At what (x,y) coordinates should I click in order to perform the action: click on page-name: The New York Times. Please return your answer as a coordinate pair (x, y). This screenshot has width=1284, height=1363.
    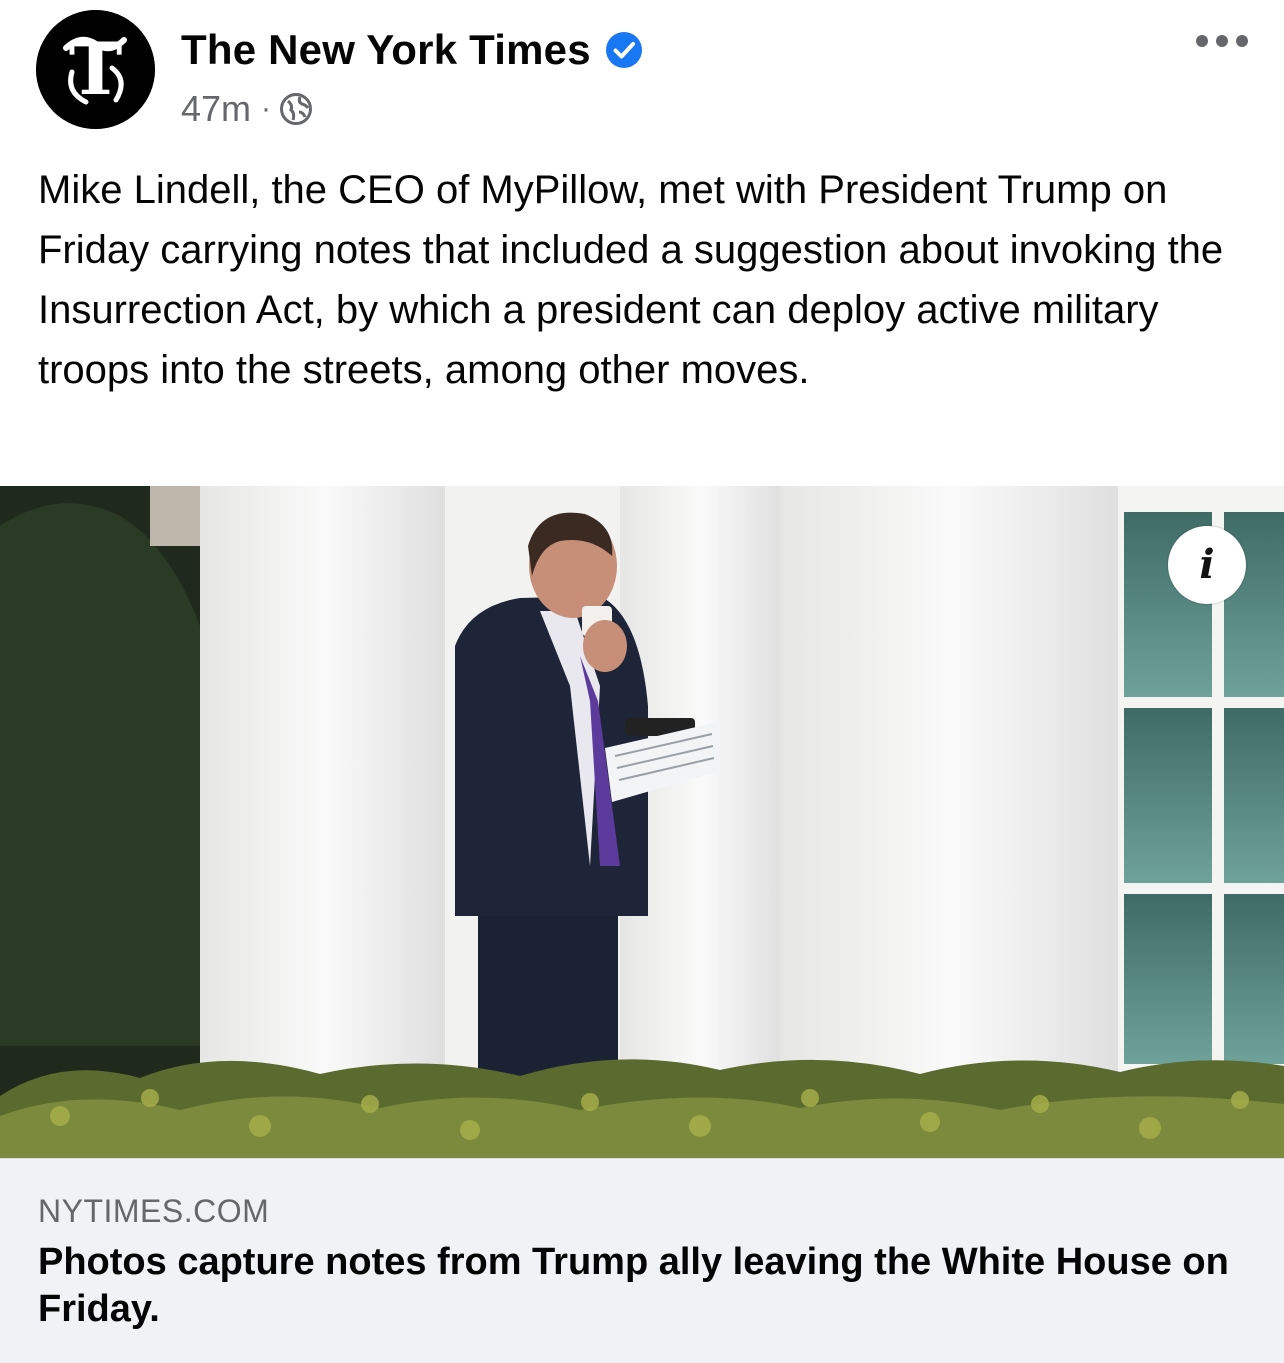
    Looking at the image, I should click on (386, 50).